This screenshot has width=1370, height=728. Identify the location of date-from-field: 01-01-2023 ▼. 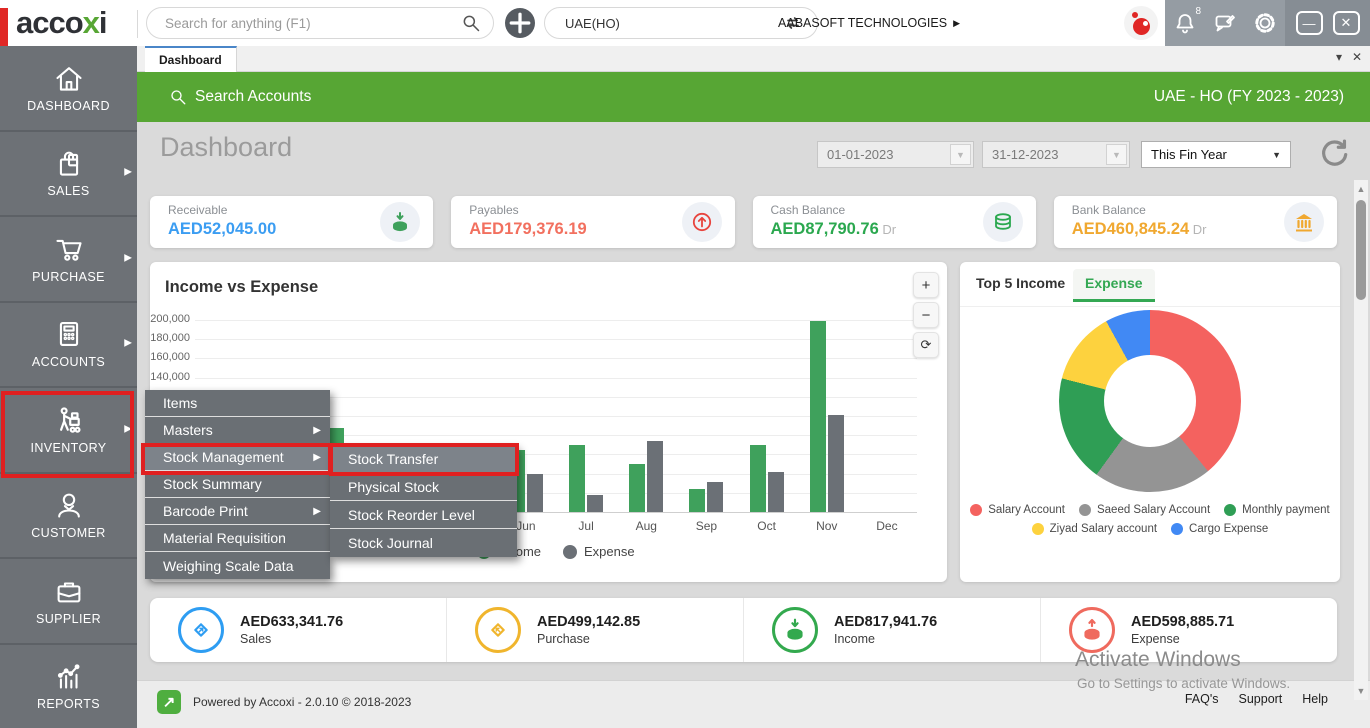
(895, 154).